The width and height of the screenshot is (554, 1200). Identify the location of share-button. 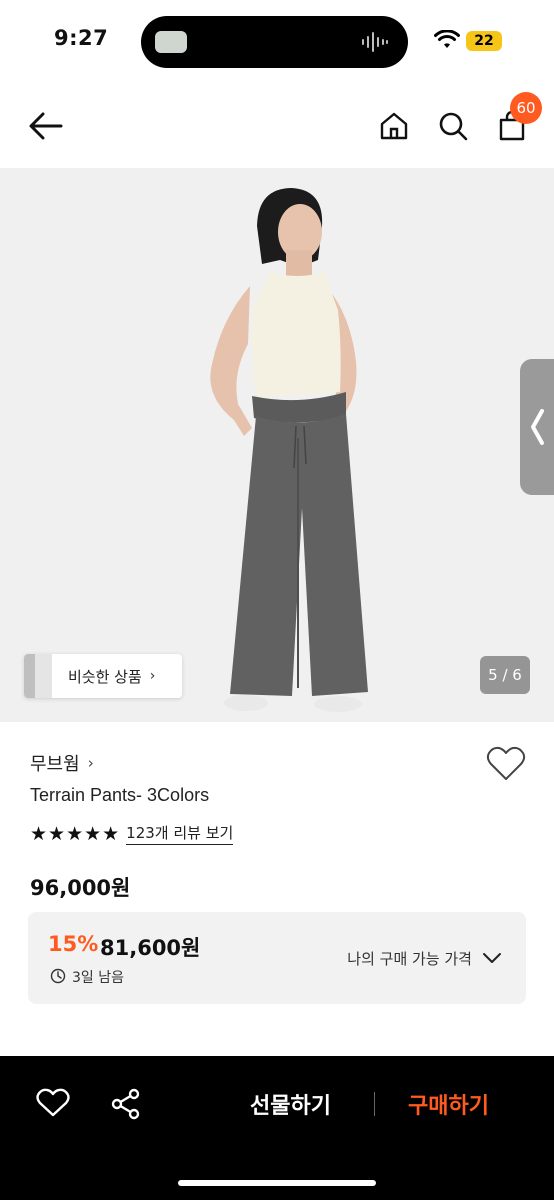
(126, 1104).